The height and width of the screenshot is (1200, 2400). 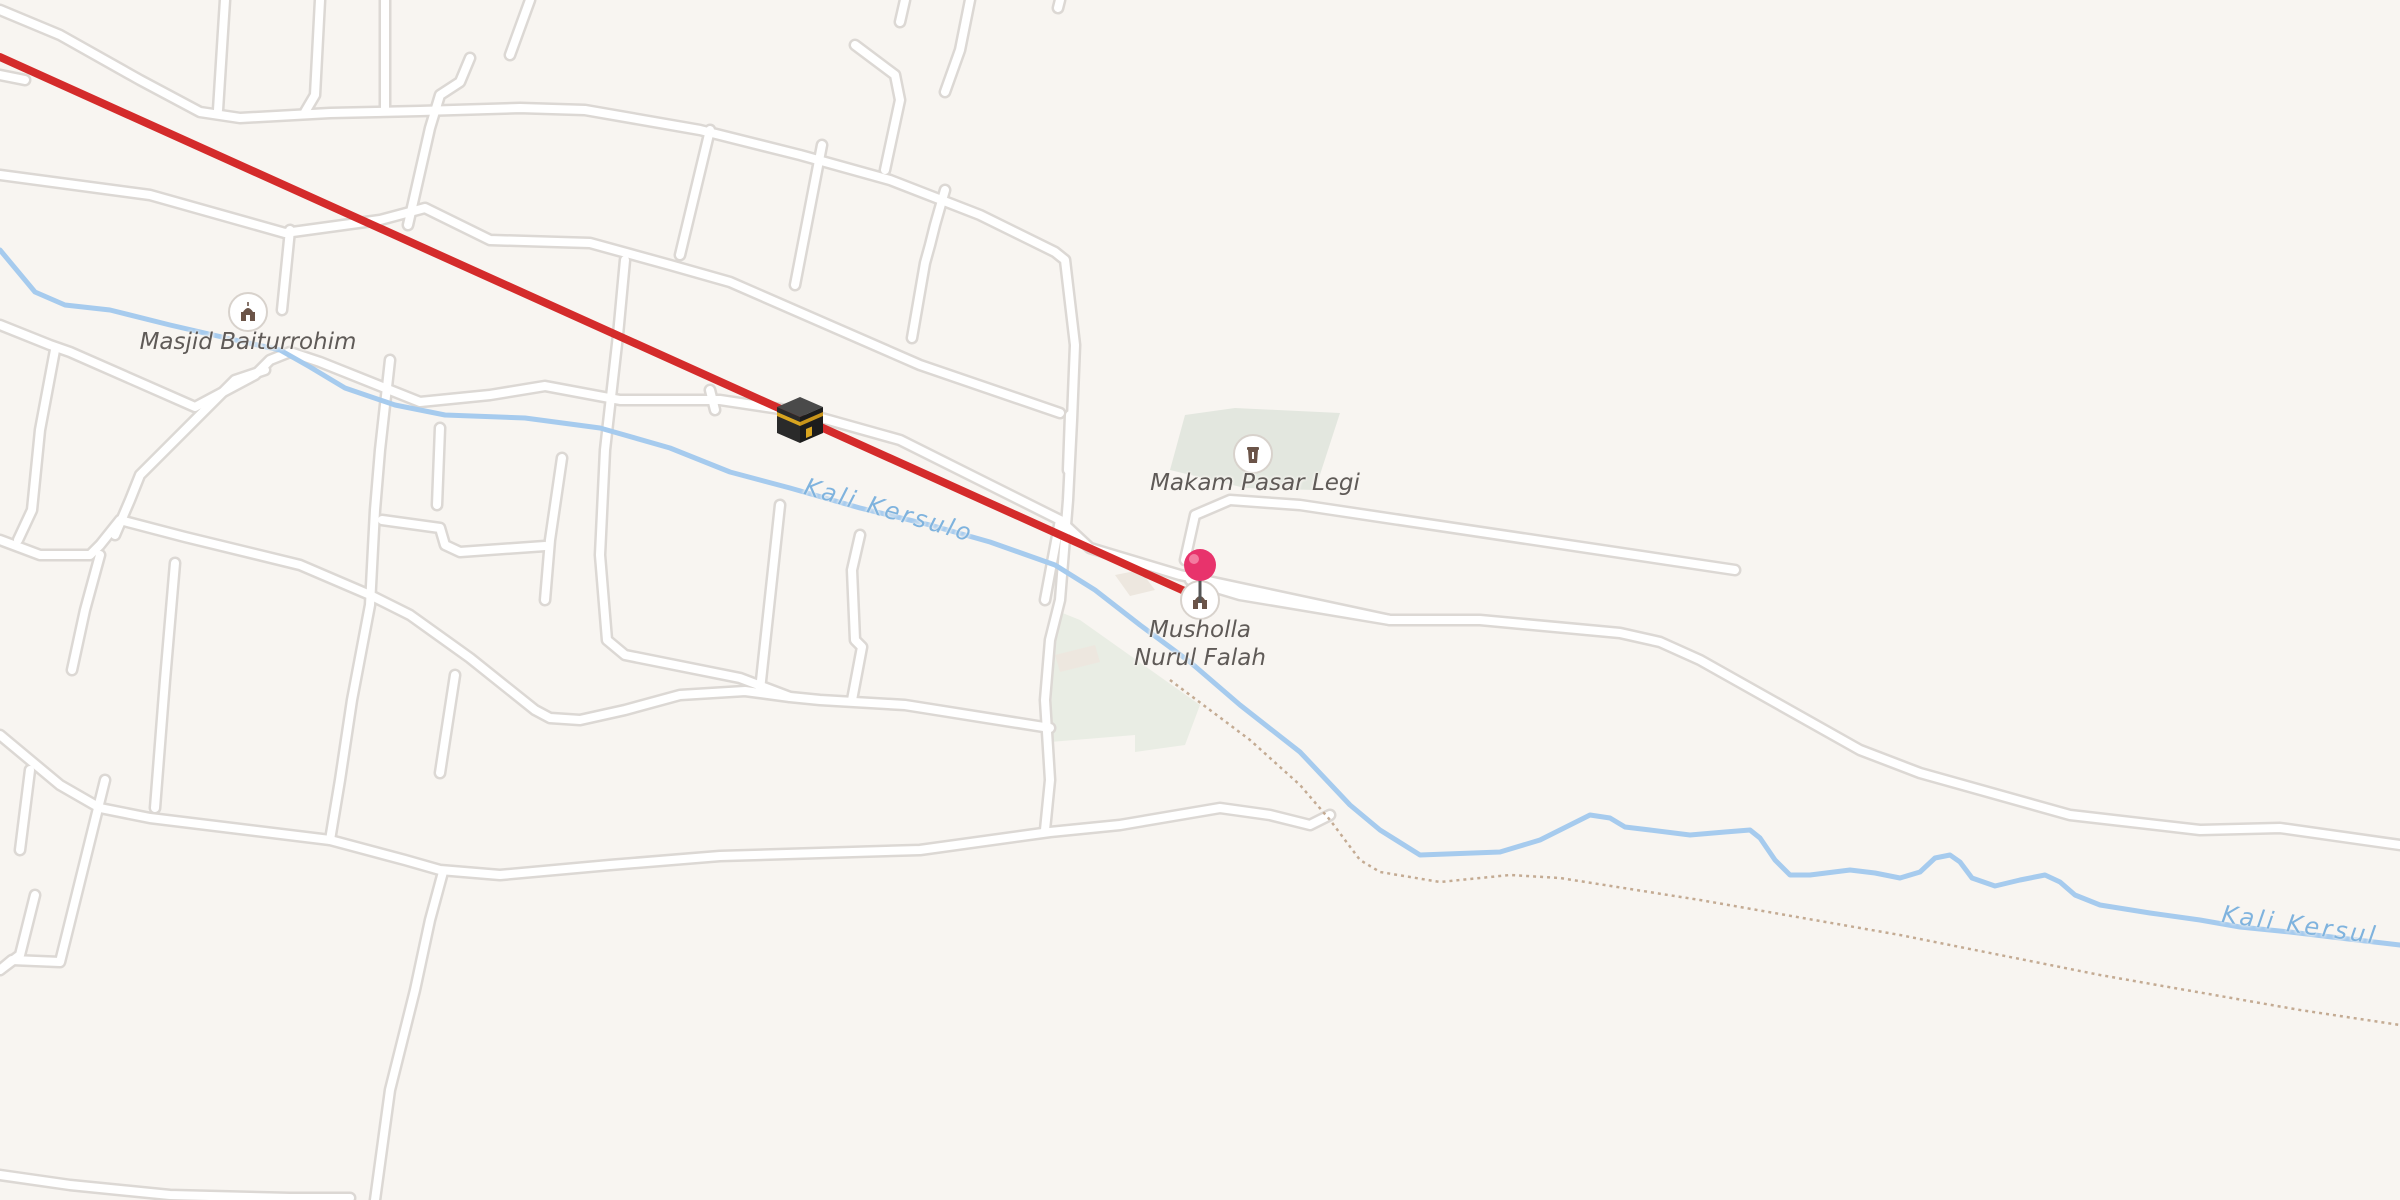 I want to click on poi-label-makam-pasar-legi: Makam Pasar Legi, so click(x=1255, y=483).